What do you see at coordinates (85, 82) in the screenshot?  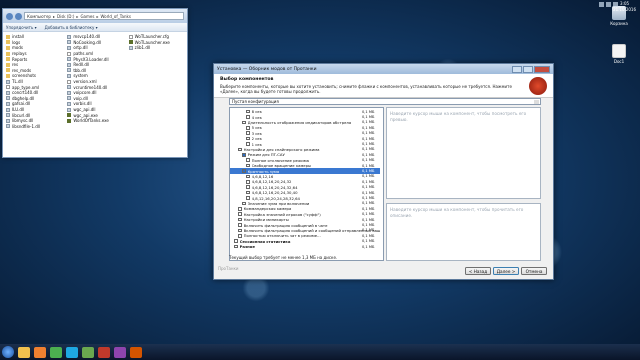 I see `file-name: version.xml` at bounding box center [85, 82].